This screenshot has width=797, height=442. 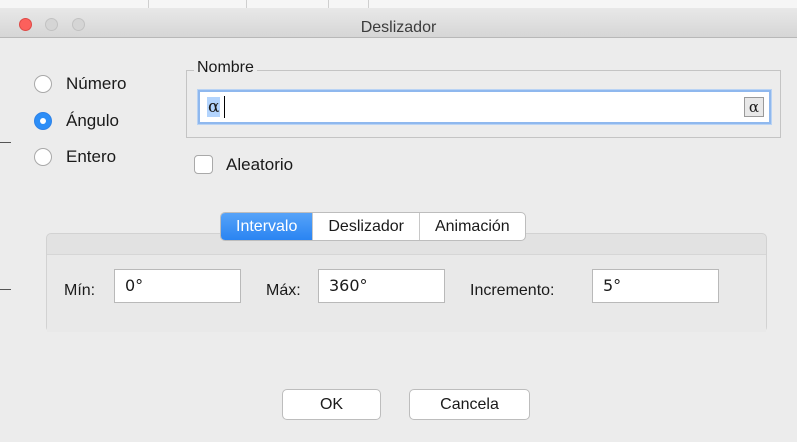 I want to click on radio-label: Entero, so click(x=91, y=156).